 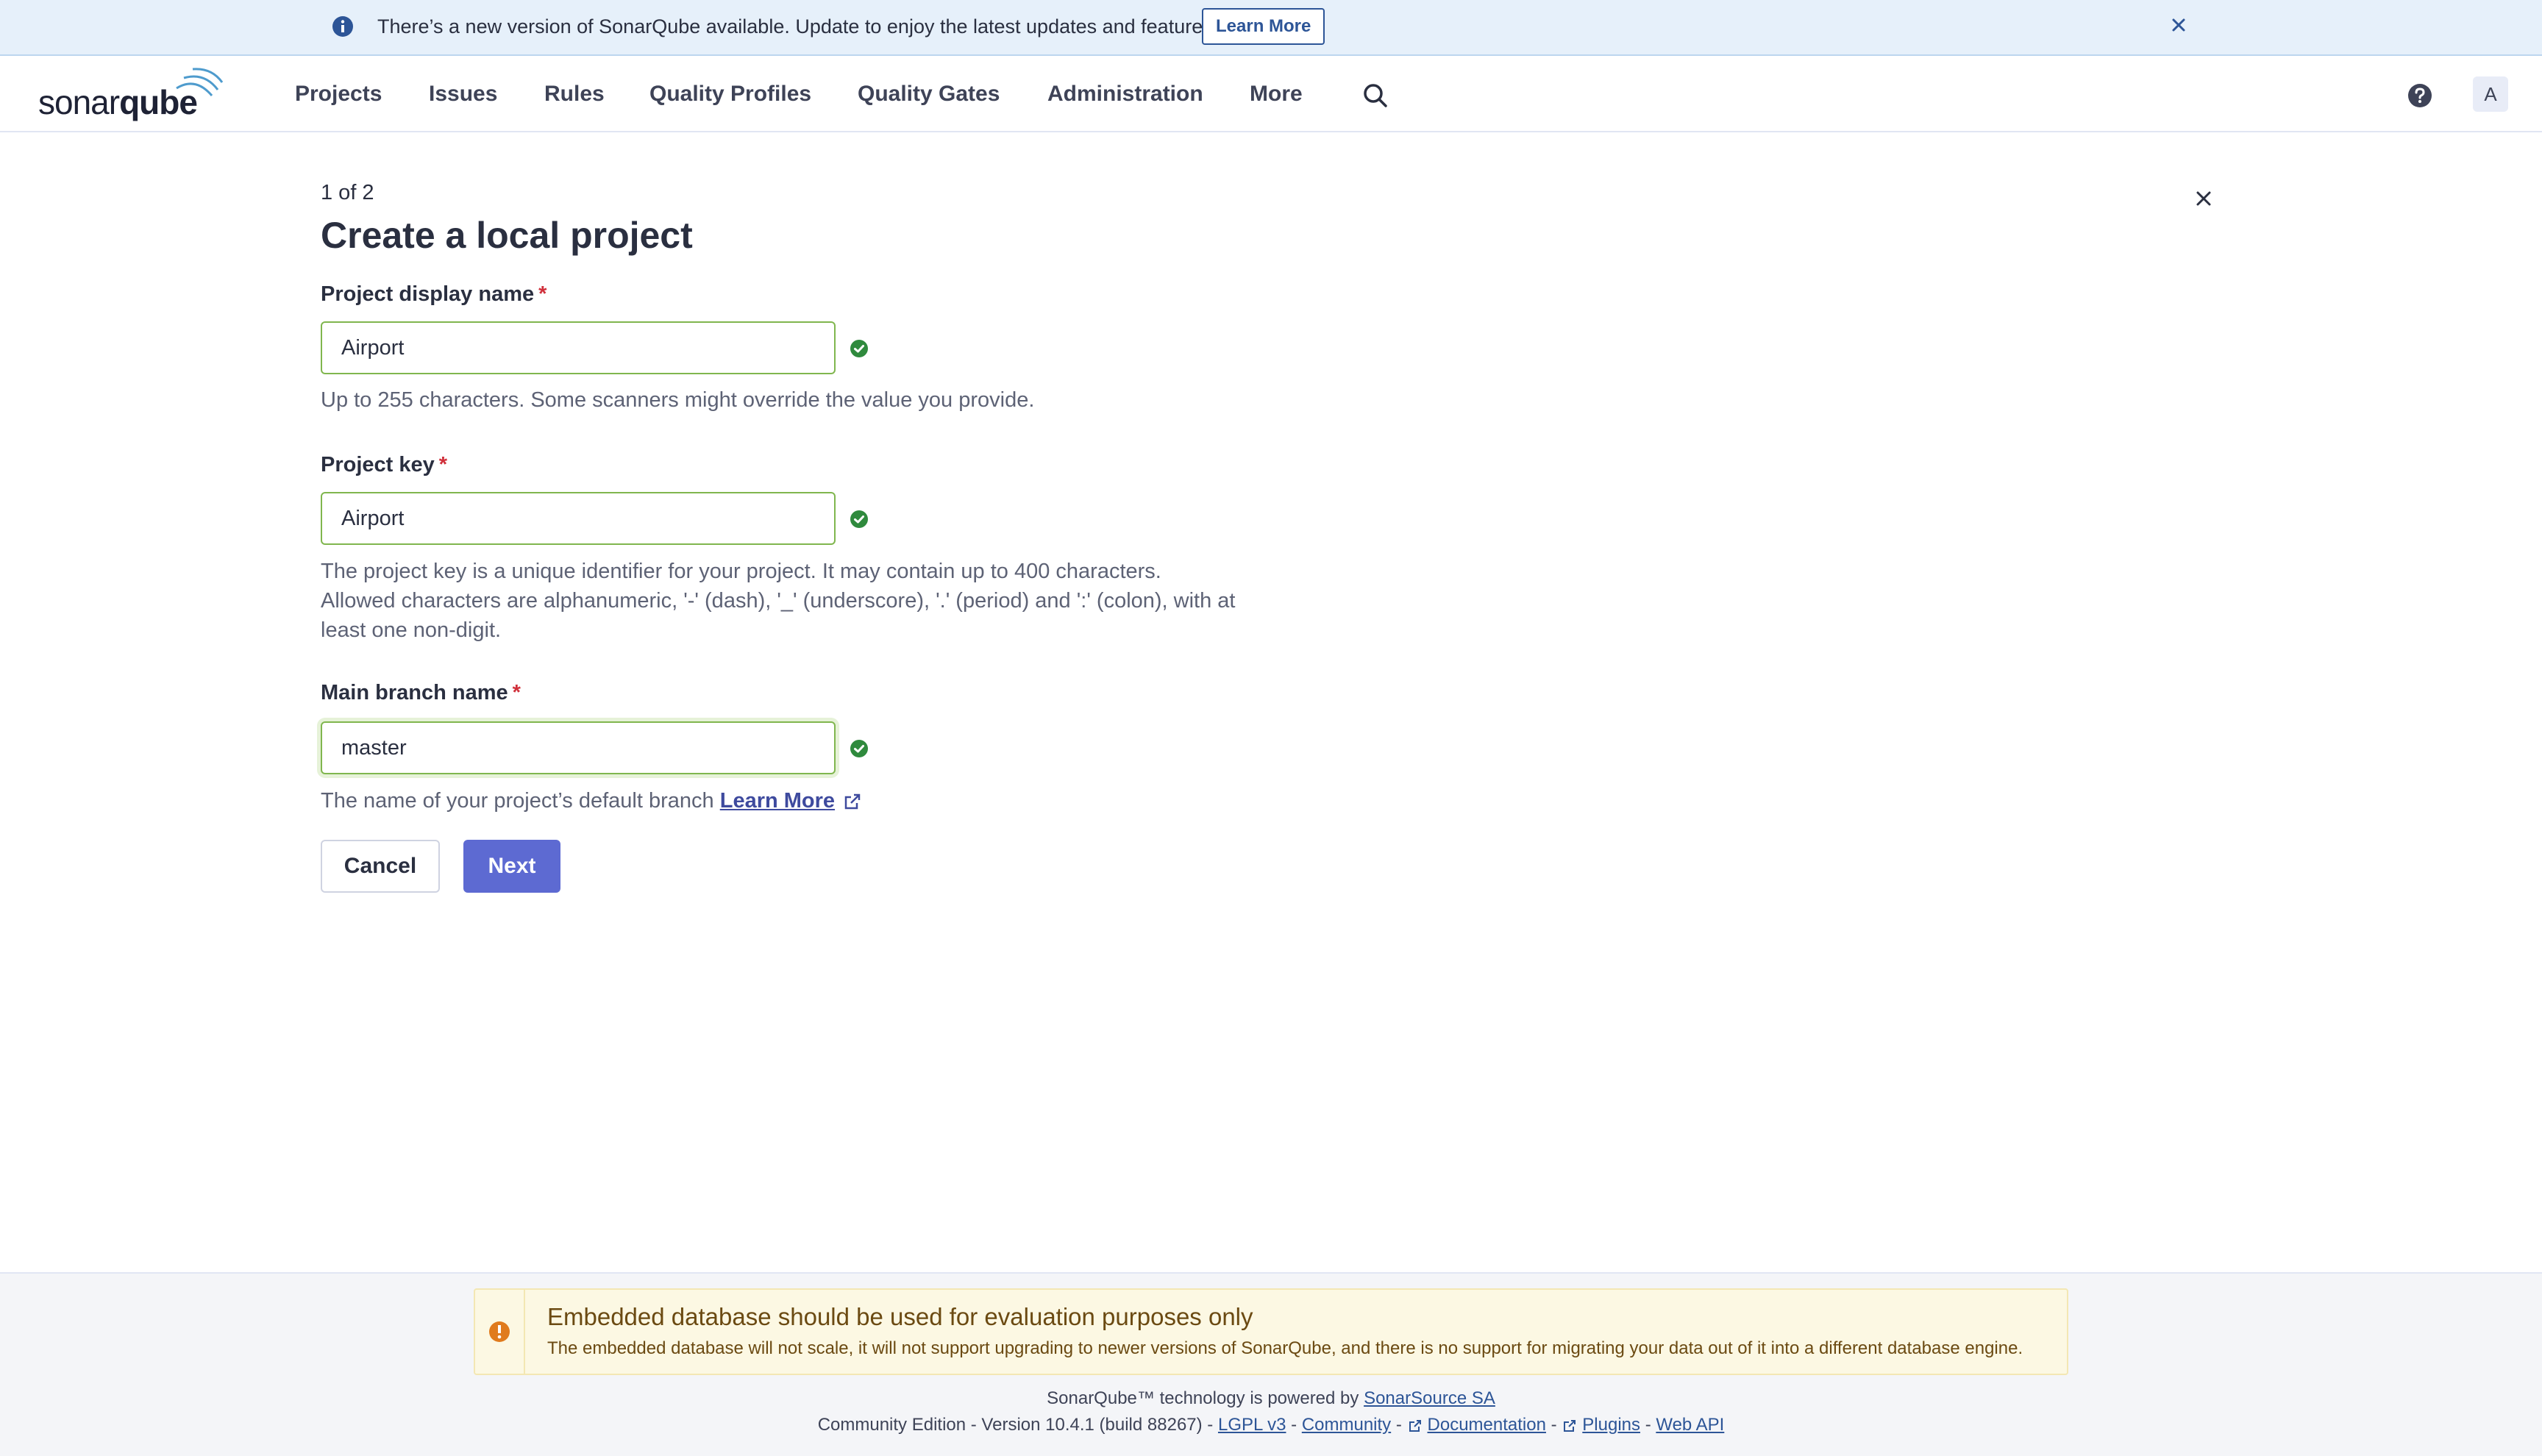 I want to click on user-avatar: A, so click(x=2490, y=94).